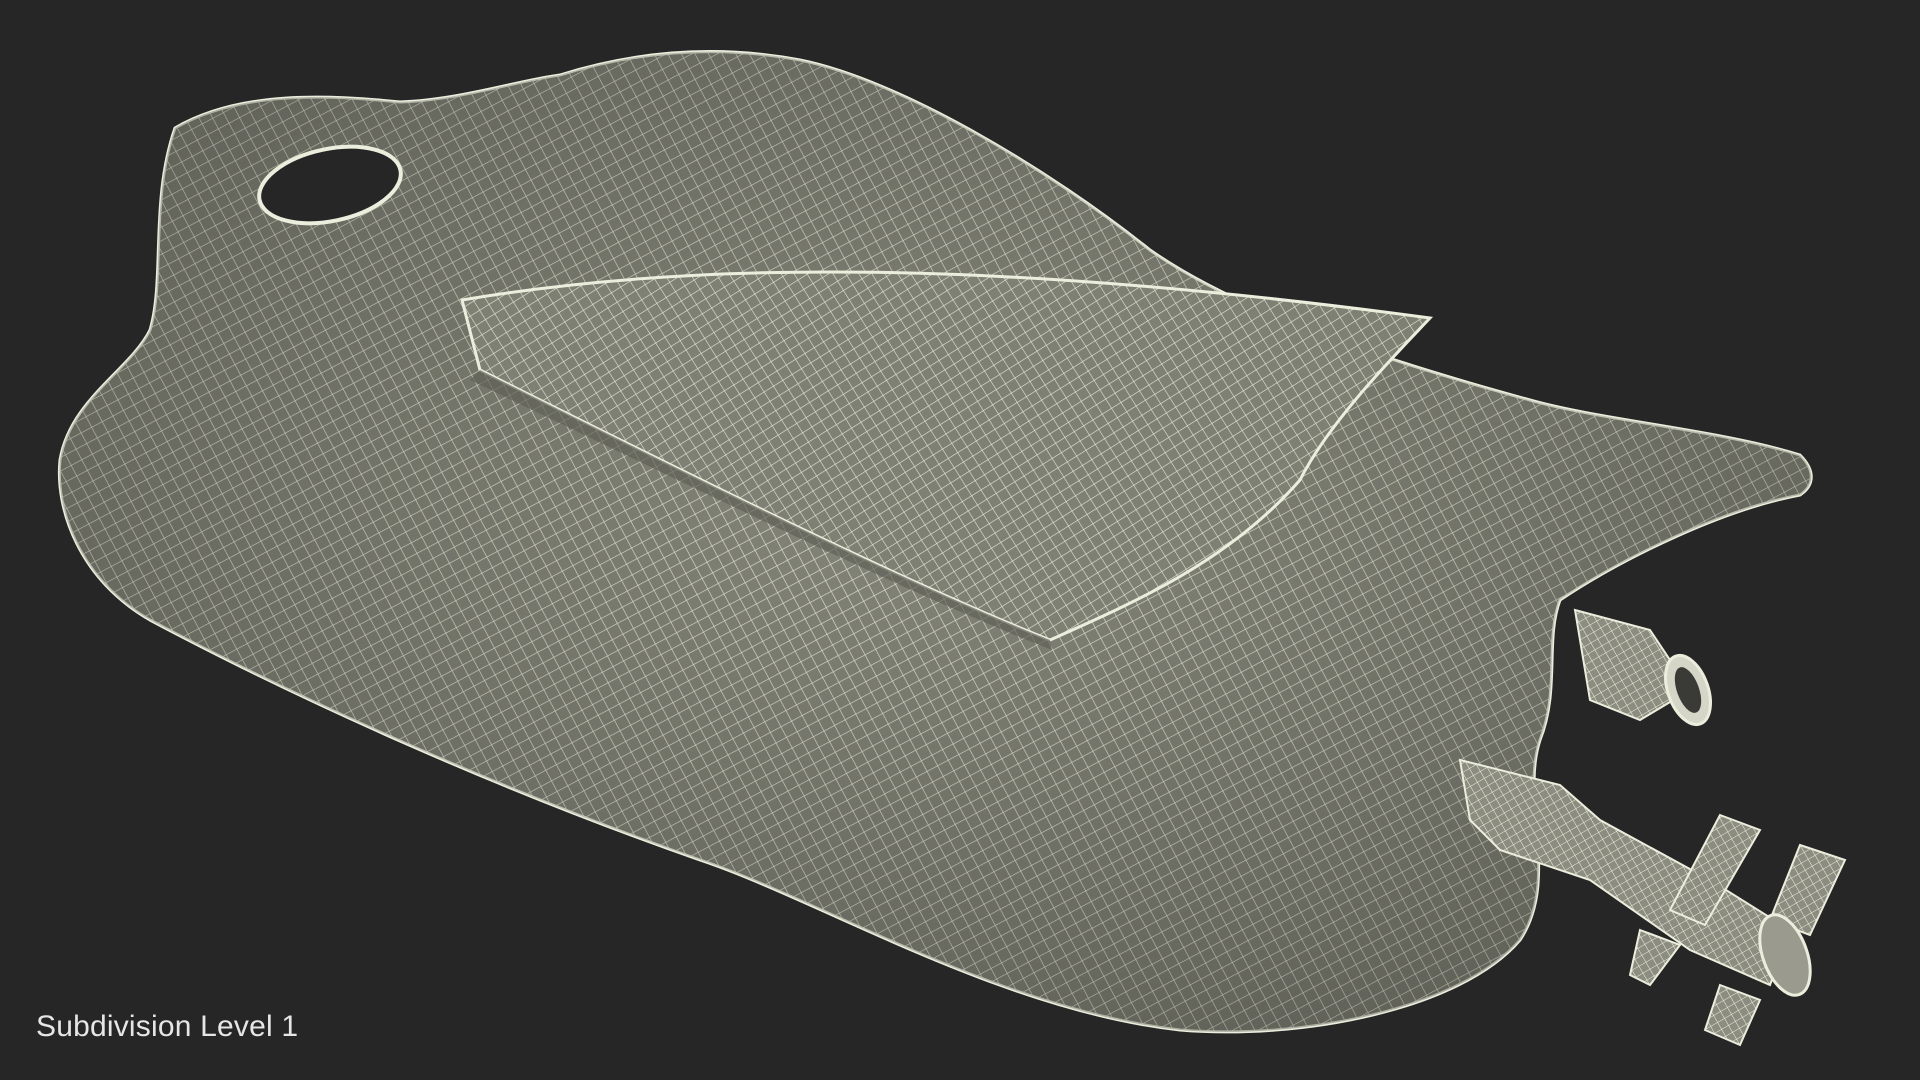  Describe the element at coordinates (1642, 667) in the screenshot. I see `upper-port` at that location.